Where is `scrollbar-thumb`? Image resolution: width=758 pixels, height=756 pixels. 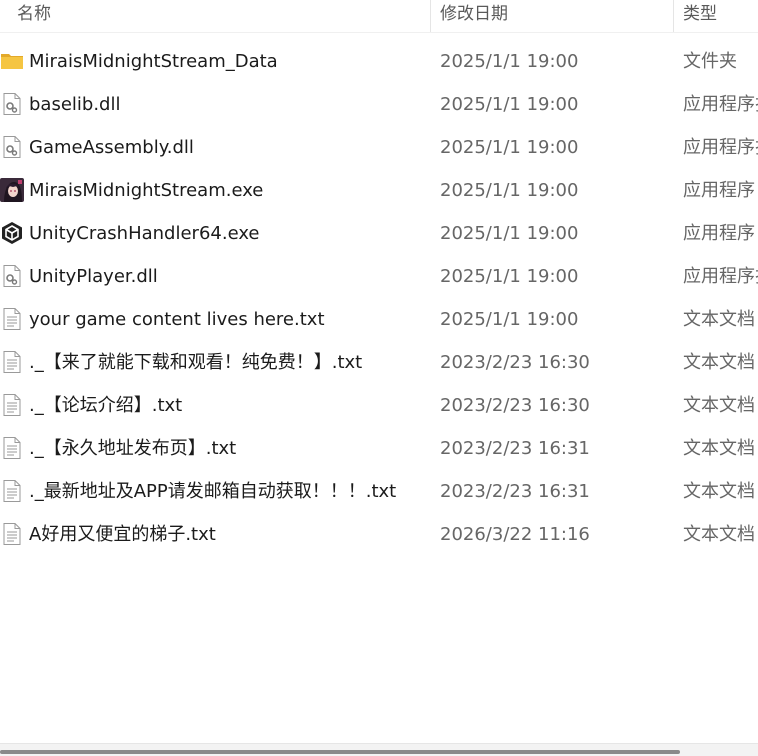 scrollbar-thumb is located at coordinates (340, 752).